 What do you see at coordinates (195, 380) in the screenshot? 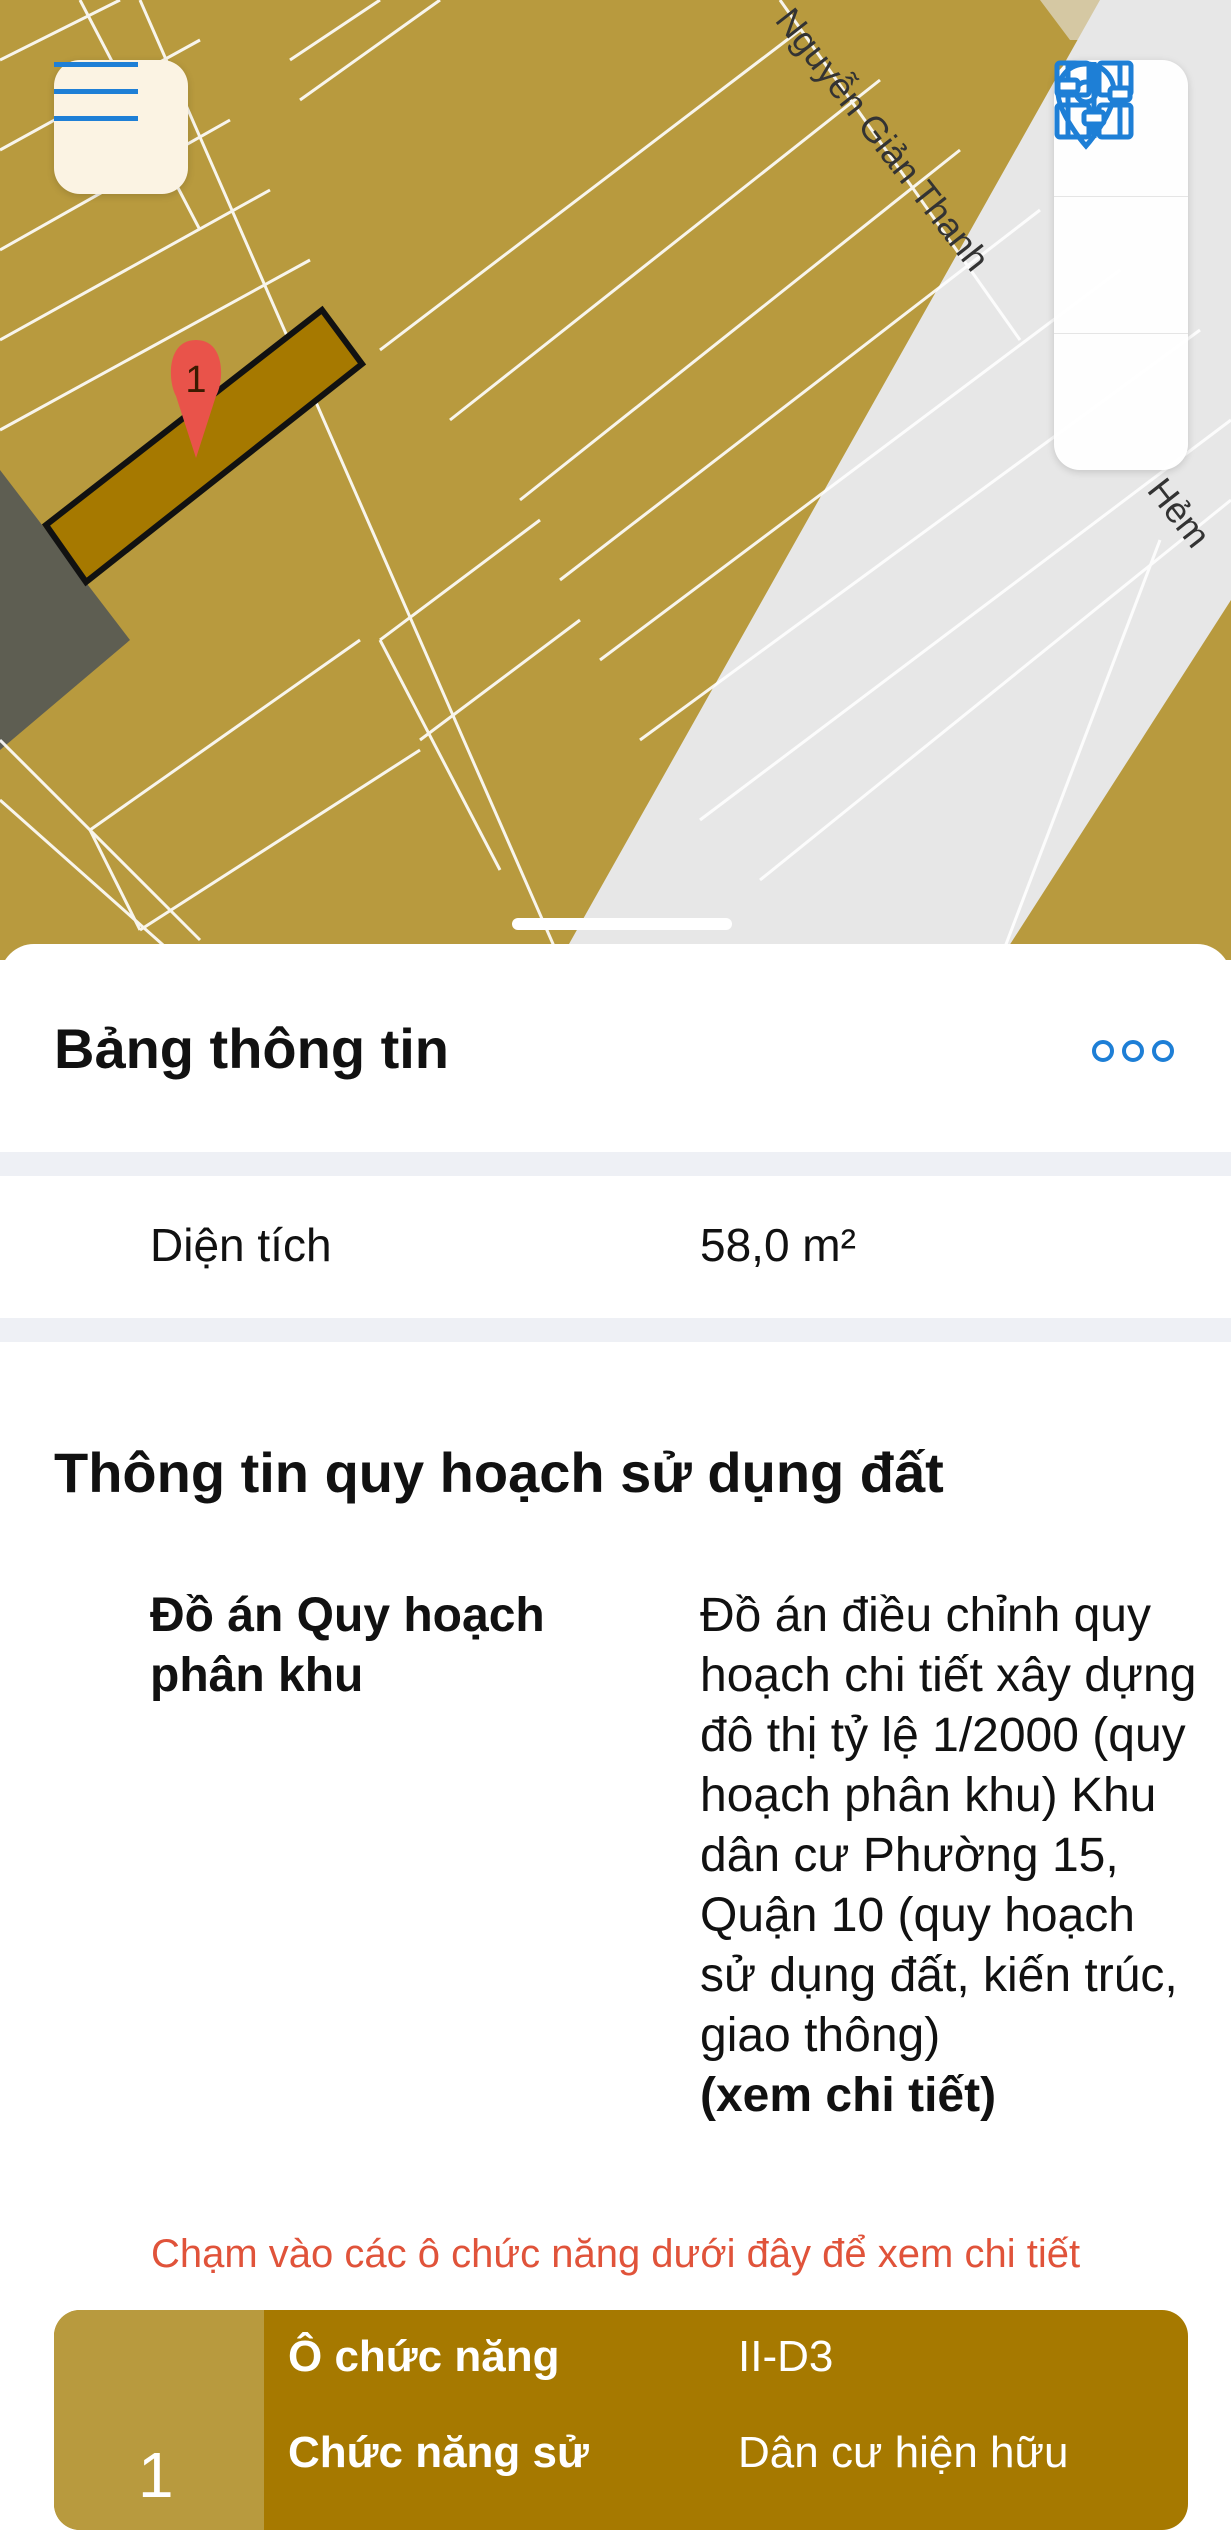
I see `marker-label: 1` at bounding box center [195, 380].